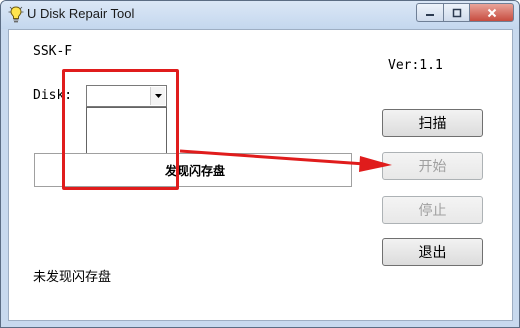 The image size is (520, 328). I want to click on annotation-highlight-box, so click(120, 129).